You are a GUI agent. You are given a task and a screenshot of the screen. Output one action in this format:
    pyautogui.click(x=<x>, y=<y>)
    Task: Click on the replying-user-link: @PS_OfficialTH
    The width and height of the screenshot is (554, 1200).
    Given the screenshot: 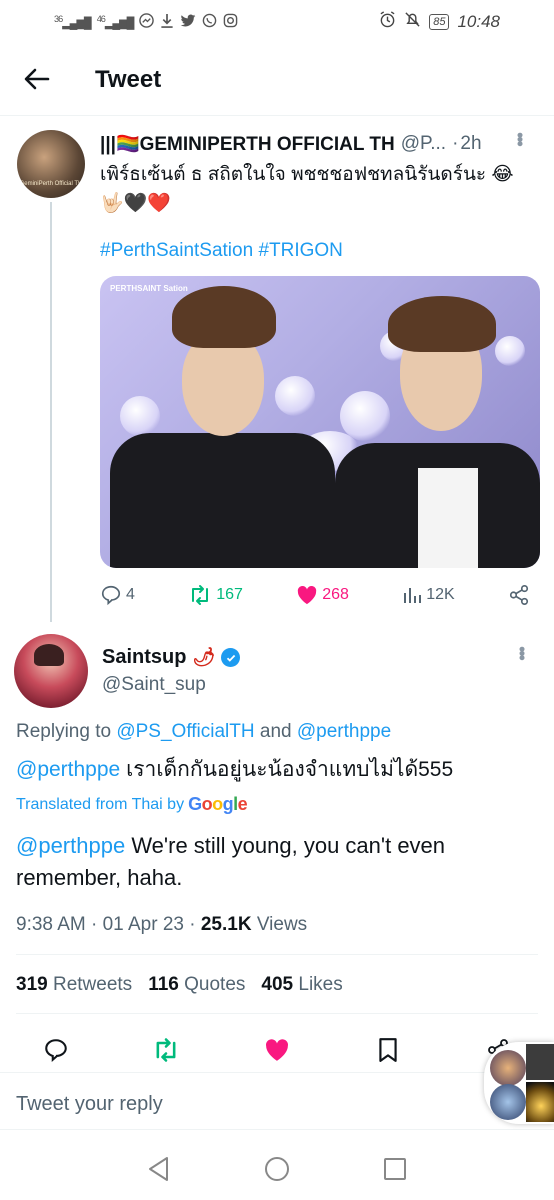 What is the action you would take?
    pyautogui.click(x=185, y=731)
    